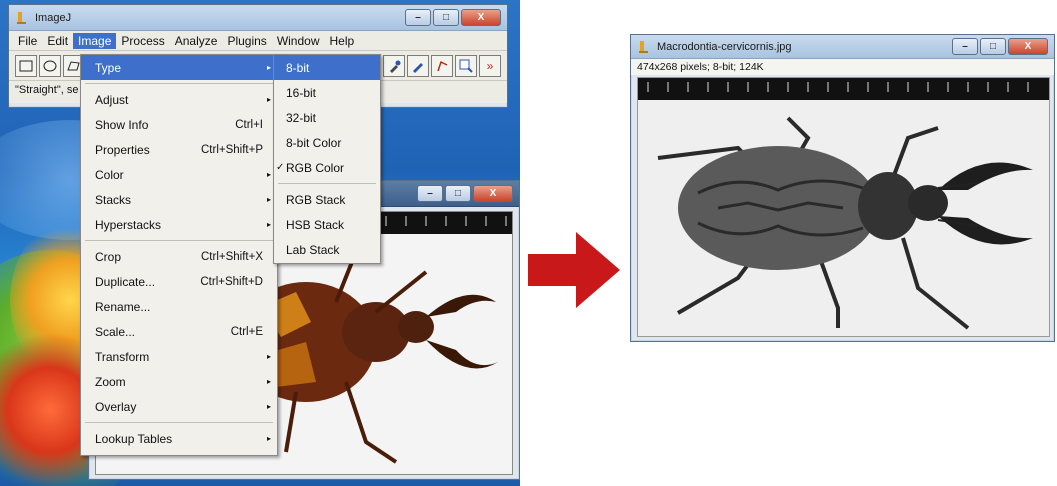  What do you see at coordinates (394, 65) in the screenshot?
I see `dropper-tool-icon` at bounding box center [394, 65].